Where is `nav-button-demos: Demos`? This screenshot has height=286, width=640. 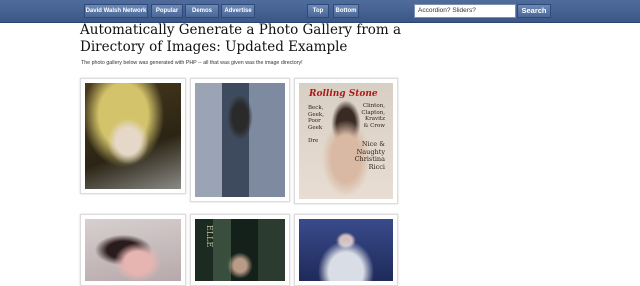 nav-button-demos: Demos is located at coordinates (202, 11).